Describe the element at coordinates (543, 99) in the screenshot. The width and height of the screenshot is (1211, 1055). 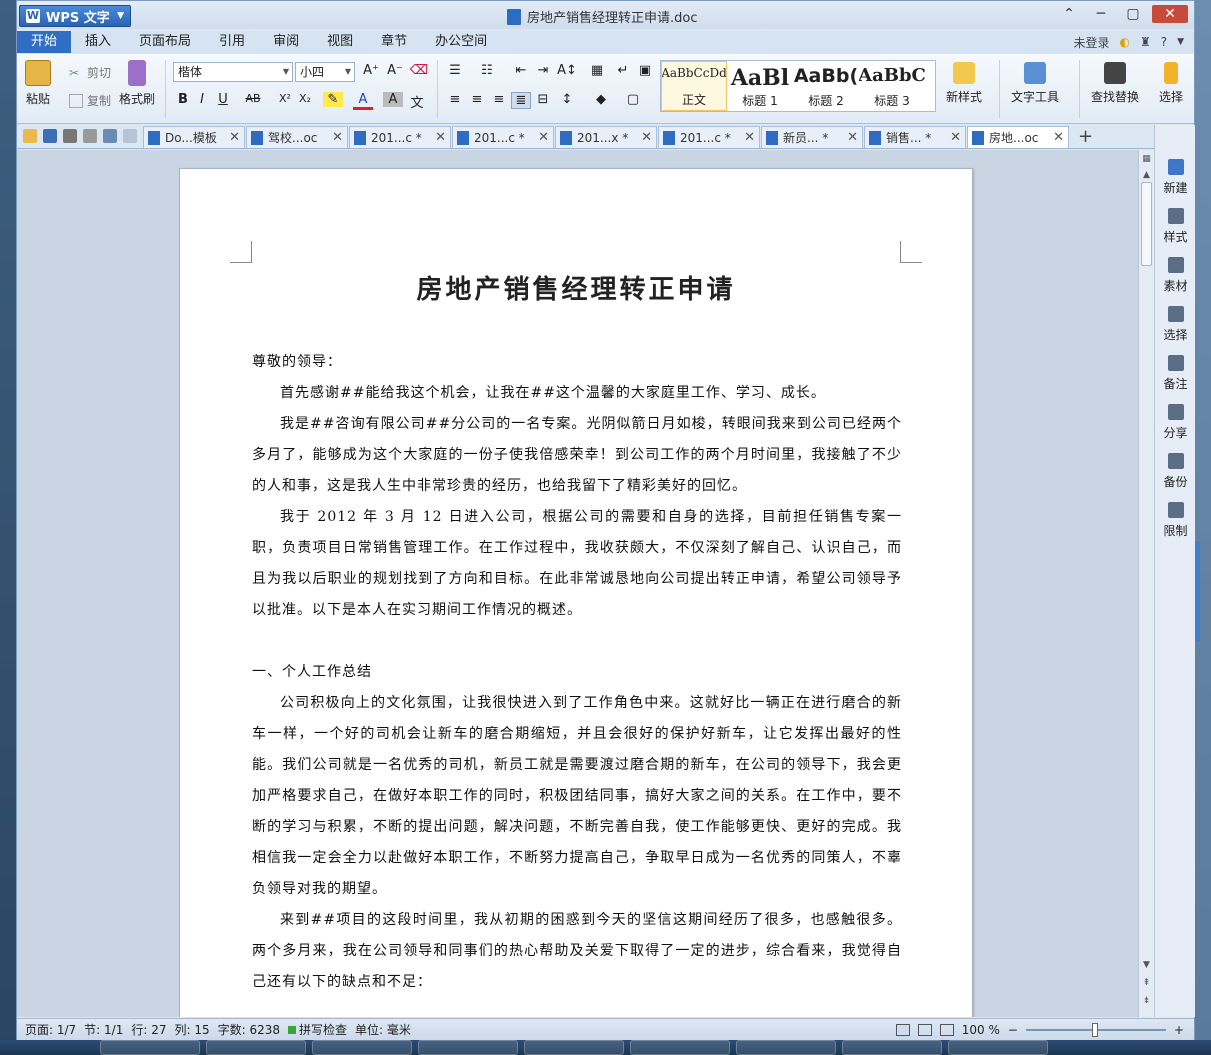
I see `distributed-icon: ⊟` at that location.